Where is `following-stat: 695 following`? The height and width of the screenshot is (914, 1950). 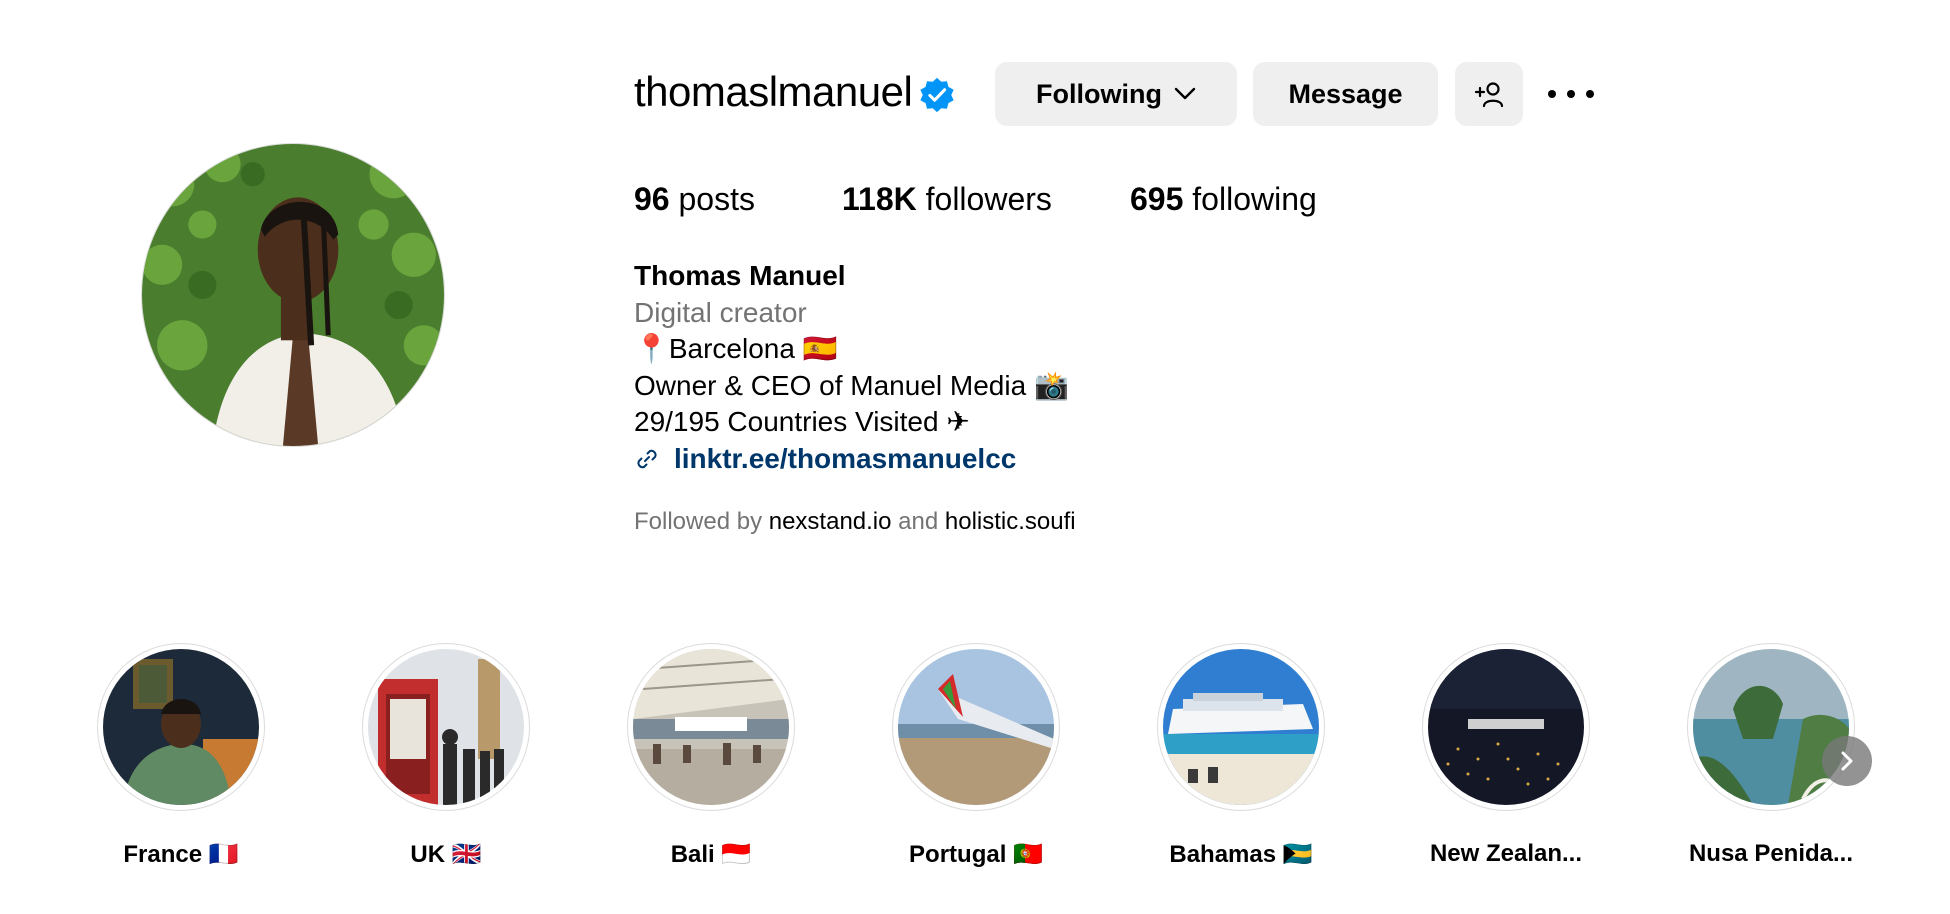 following-stat: 695 following is located at coordinates (1223, 199).